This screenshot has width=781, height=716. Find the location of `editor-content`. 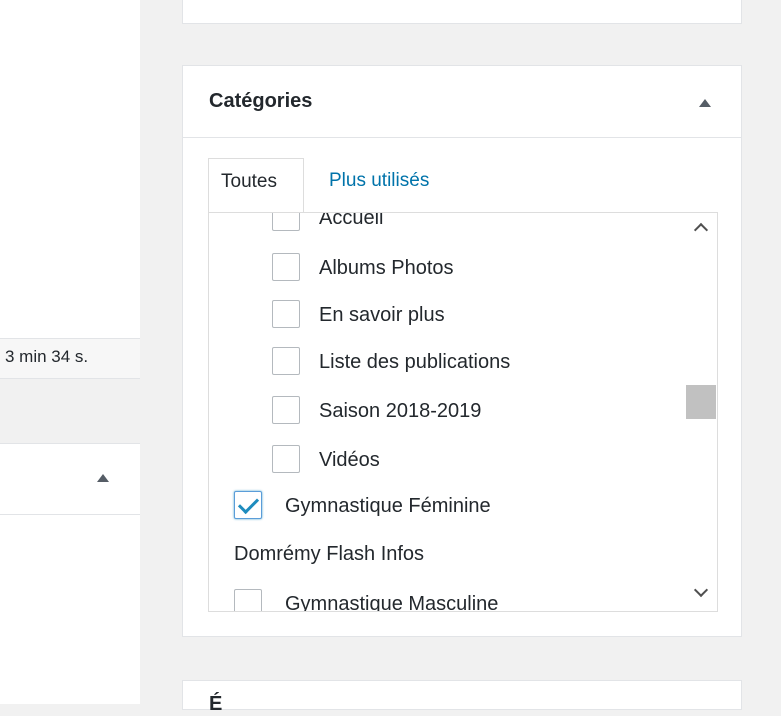

editor-content is located at coordinates (70, 170).